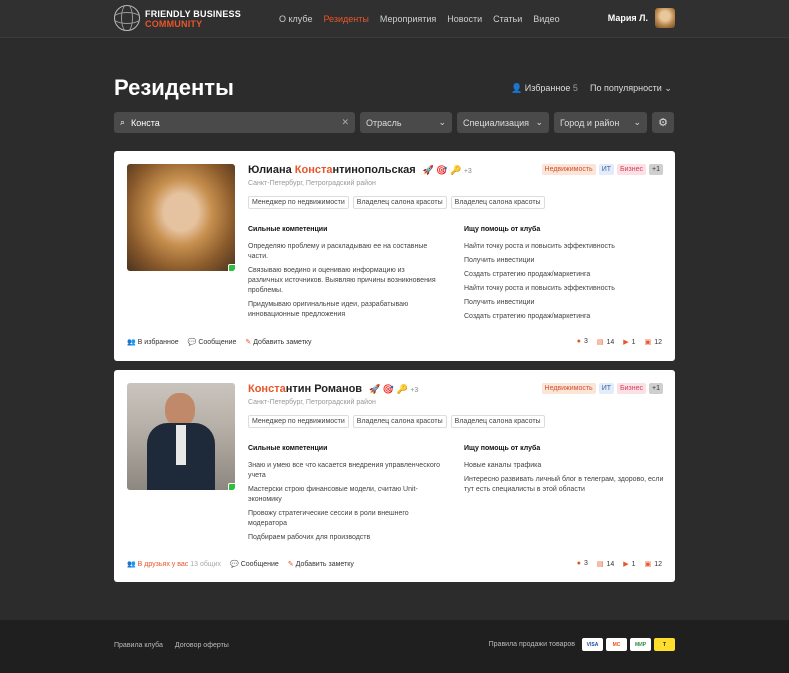 This screenshot has width=789, height=673. I want to click on badge: Бизнес, so click(632, 169).